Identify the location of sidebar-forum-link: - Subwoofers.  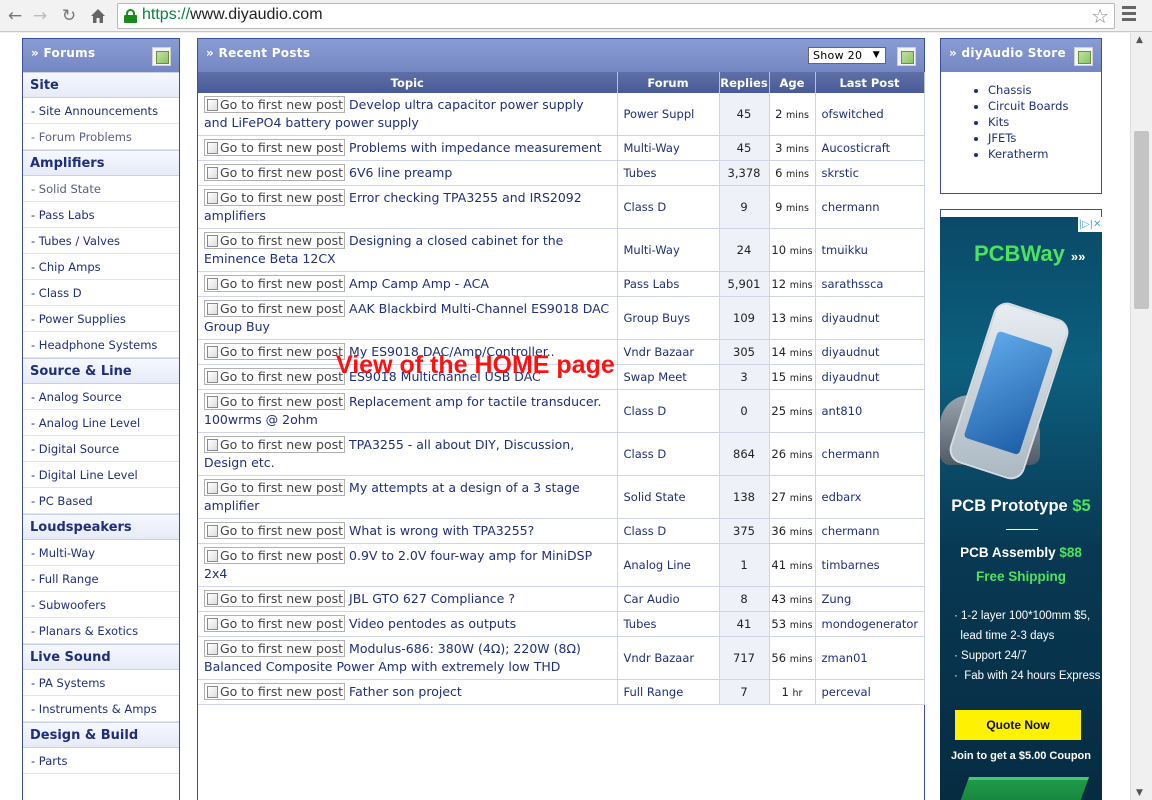
(101, 605).